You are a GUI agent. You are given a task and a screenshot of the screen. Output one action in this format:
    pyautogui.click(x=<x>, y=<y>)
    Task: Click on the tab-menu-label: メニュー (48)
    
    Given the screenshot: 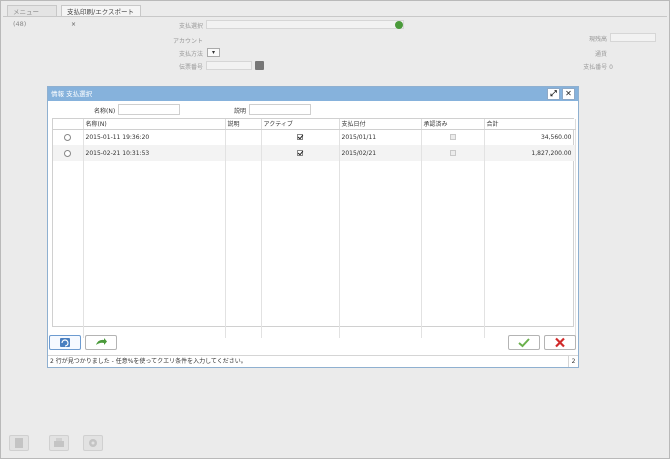 What is the action you would take?
    pyautogui.click(x=26, y=18)
    